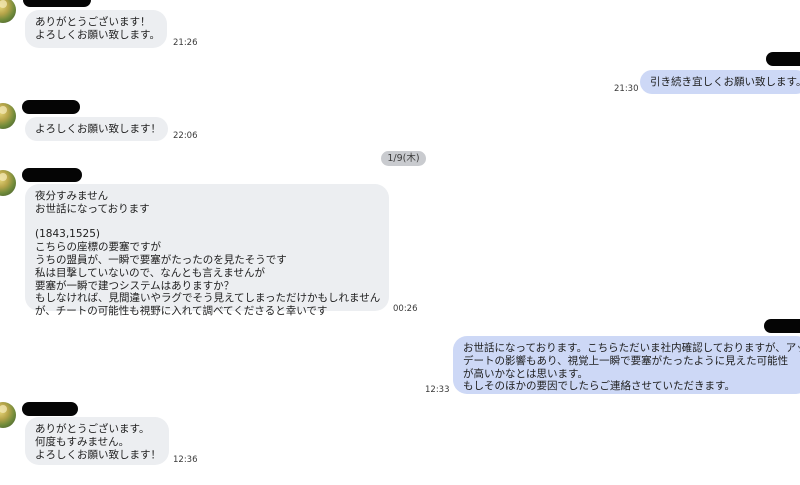 The image size is (800, 485). Describe the element at coordinates (405, 309) in the screenshot. I see `message-timestamp: 00:26` at that location.